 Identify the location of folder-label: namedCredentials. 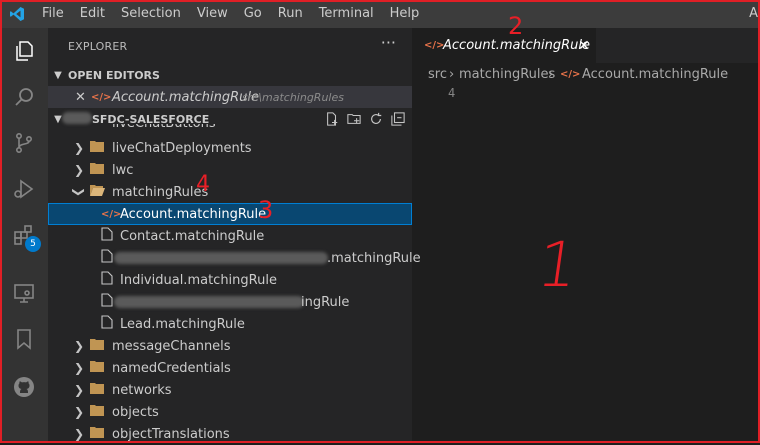
(171, 368).